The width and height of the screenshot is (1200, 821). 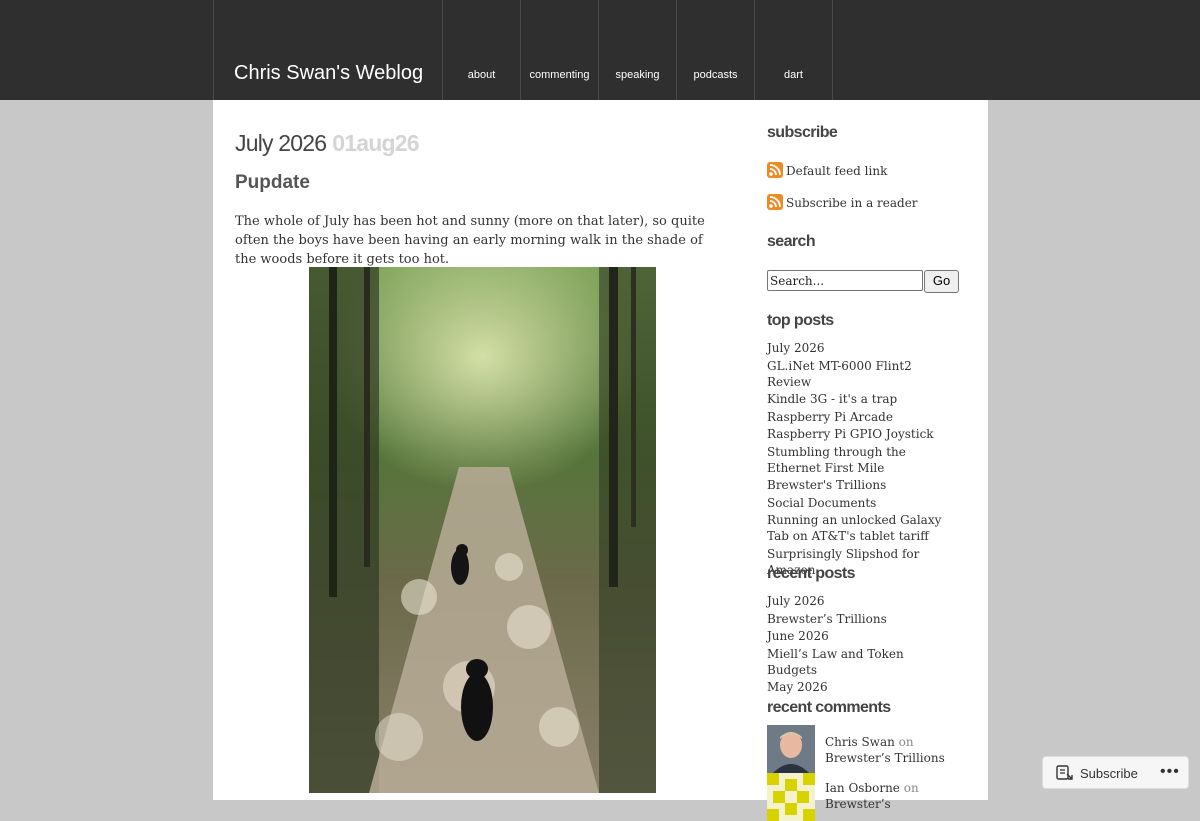 What do you see at coordinates (941, 281) in the screenshot?
I see `search-go-button: Go` at bounding box center [941, 281].